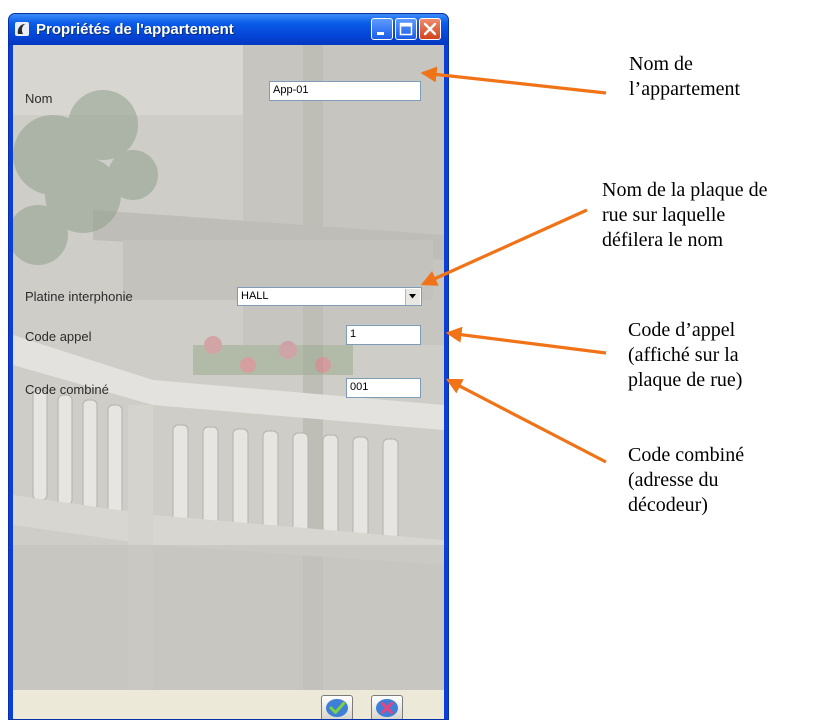 This screenshot has height=720, width=829. Describe the element at coordinates (513, 80) in the screenshot. I see `arrow-nom` at that location.